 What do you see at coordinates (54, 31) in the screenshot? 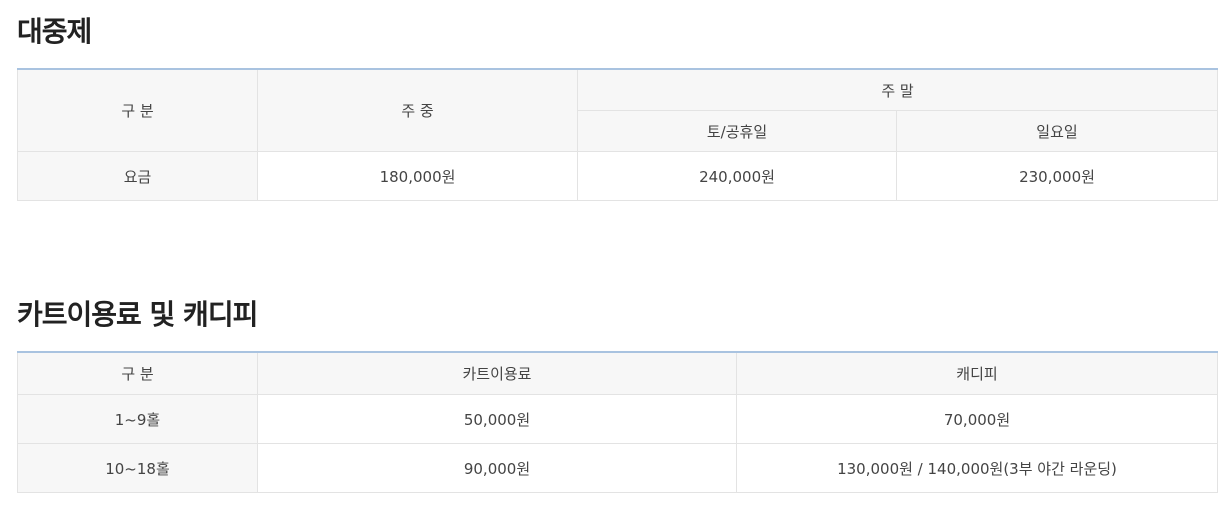
I see `section-title-public-course: 대중제` at bounding box center [54, 31].